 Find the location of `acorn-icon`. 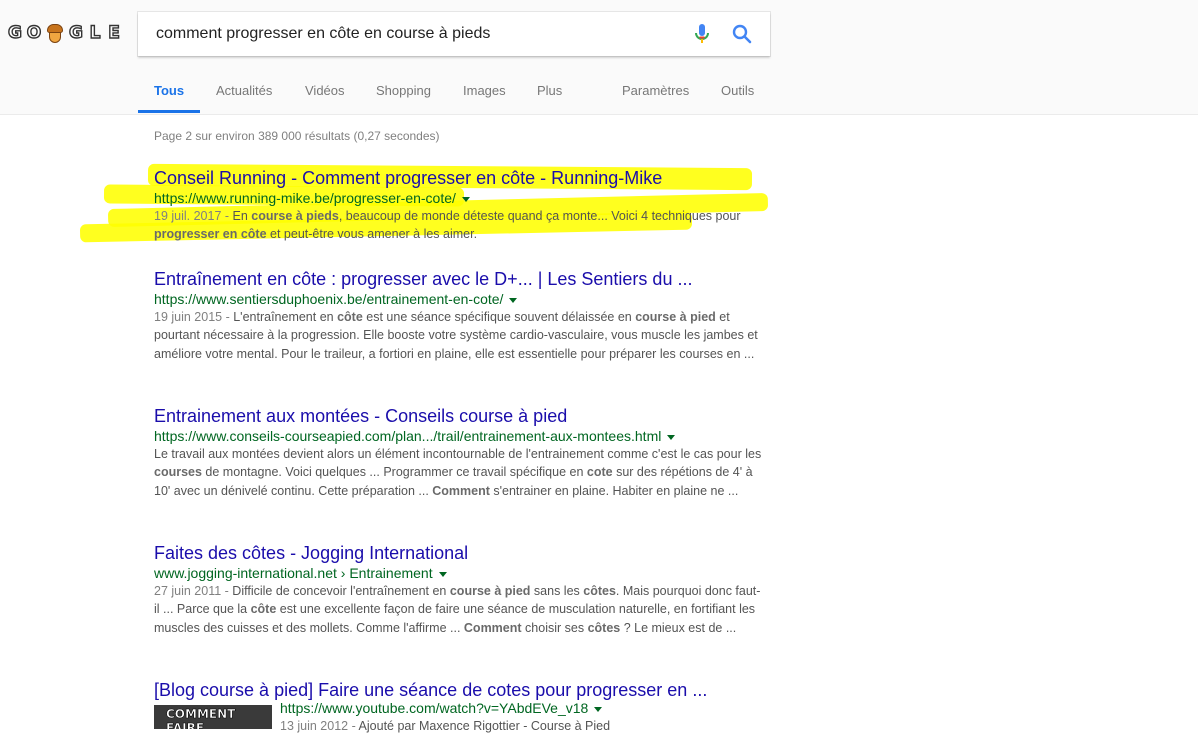

acorn-icon is located at coordinates (55, 33).